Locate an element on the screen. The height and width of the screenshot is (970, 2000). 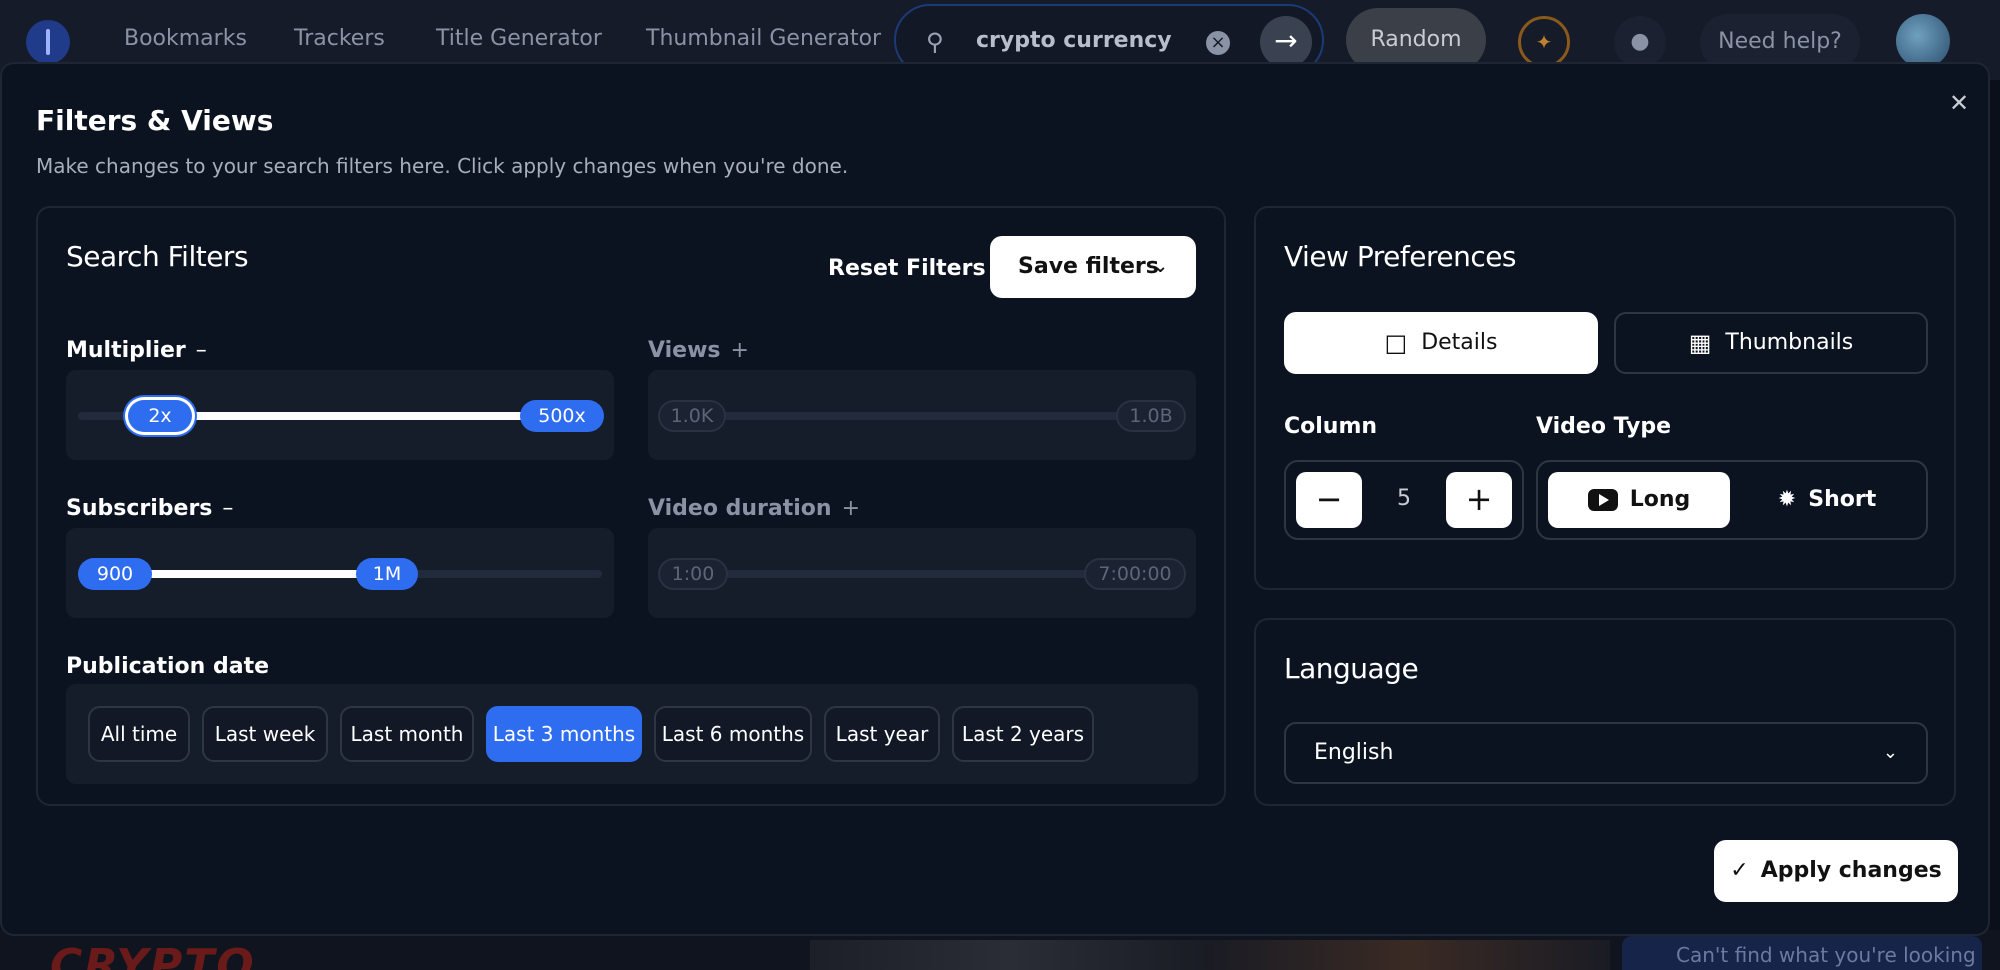
minus-icon: − is located at coordinates (1329, 500).